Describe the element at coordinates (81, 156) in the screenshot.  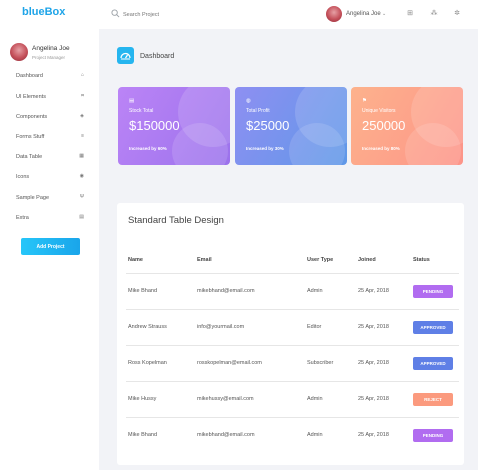
I see `table-icon: ▦` at that location.